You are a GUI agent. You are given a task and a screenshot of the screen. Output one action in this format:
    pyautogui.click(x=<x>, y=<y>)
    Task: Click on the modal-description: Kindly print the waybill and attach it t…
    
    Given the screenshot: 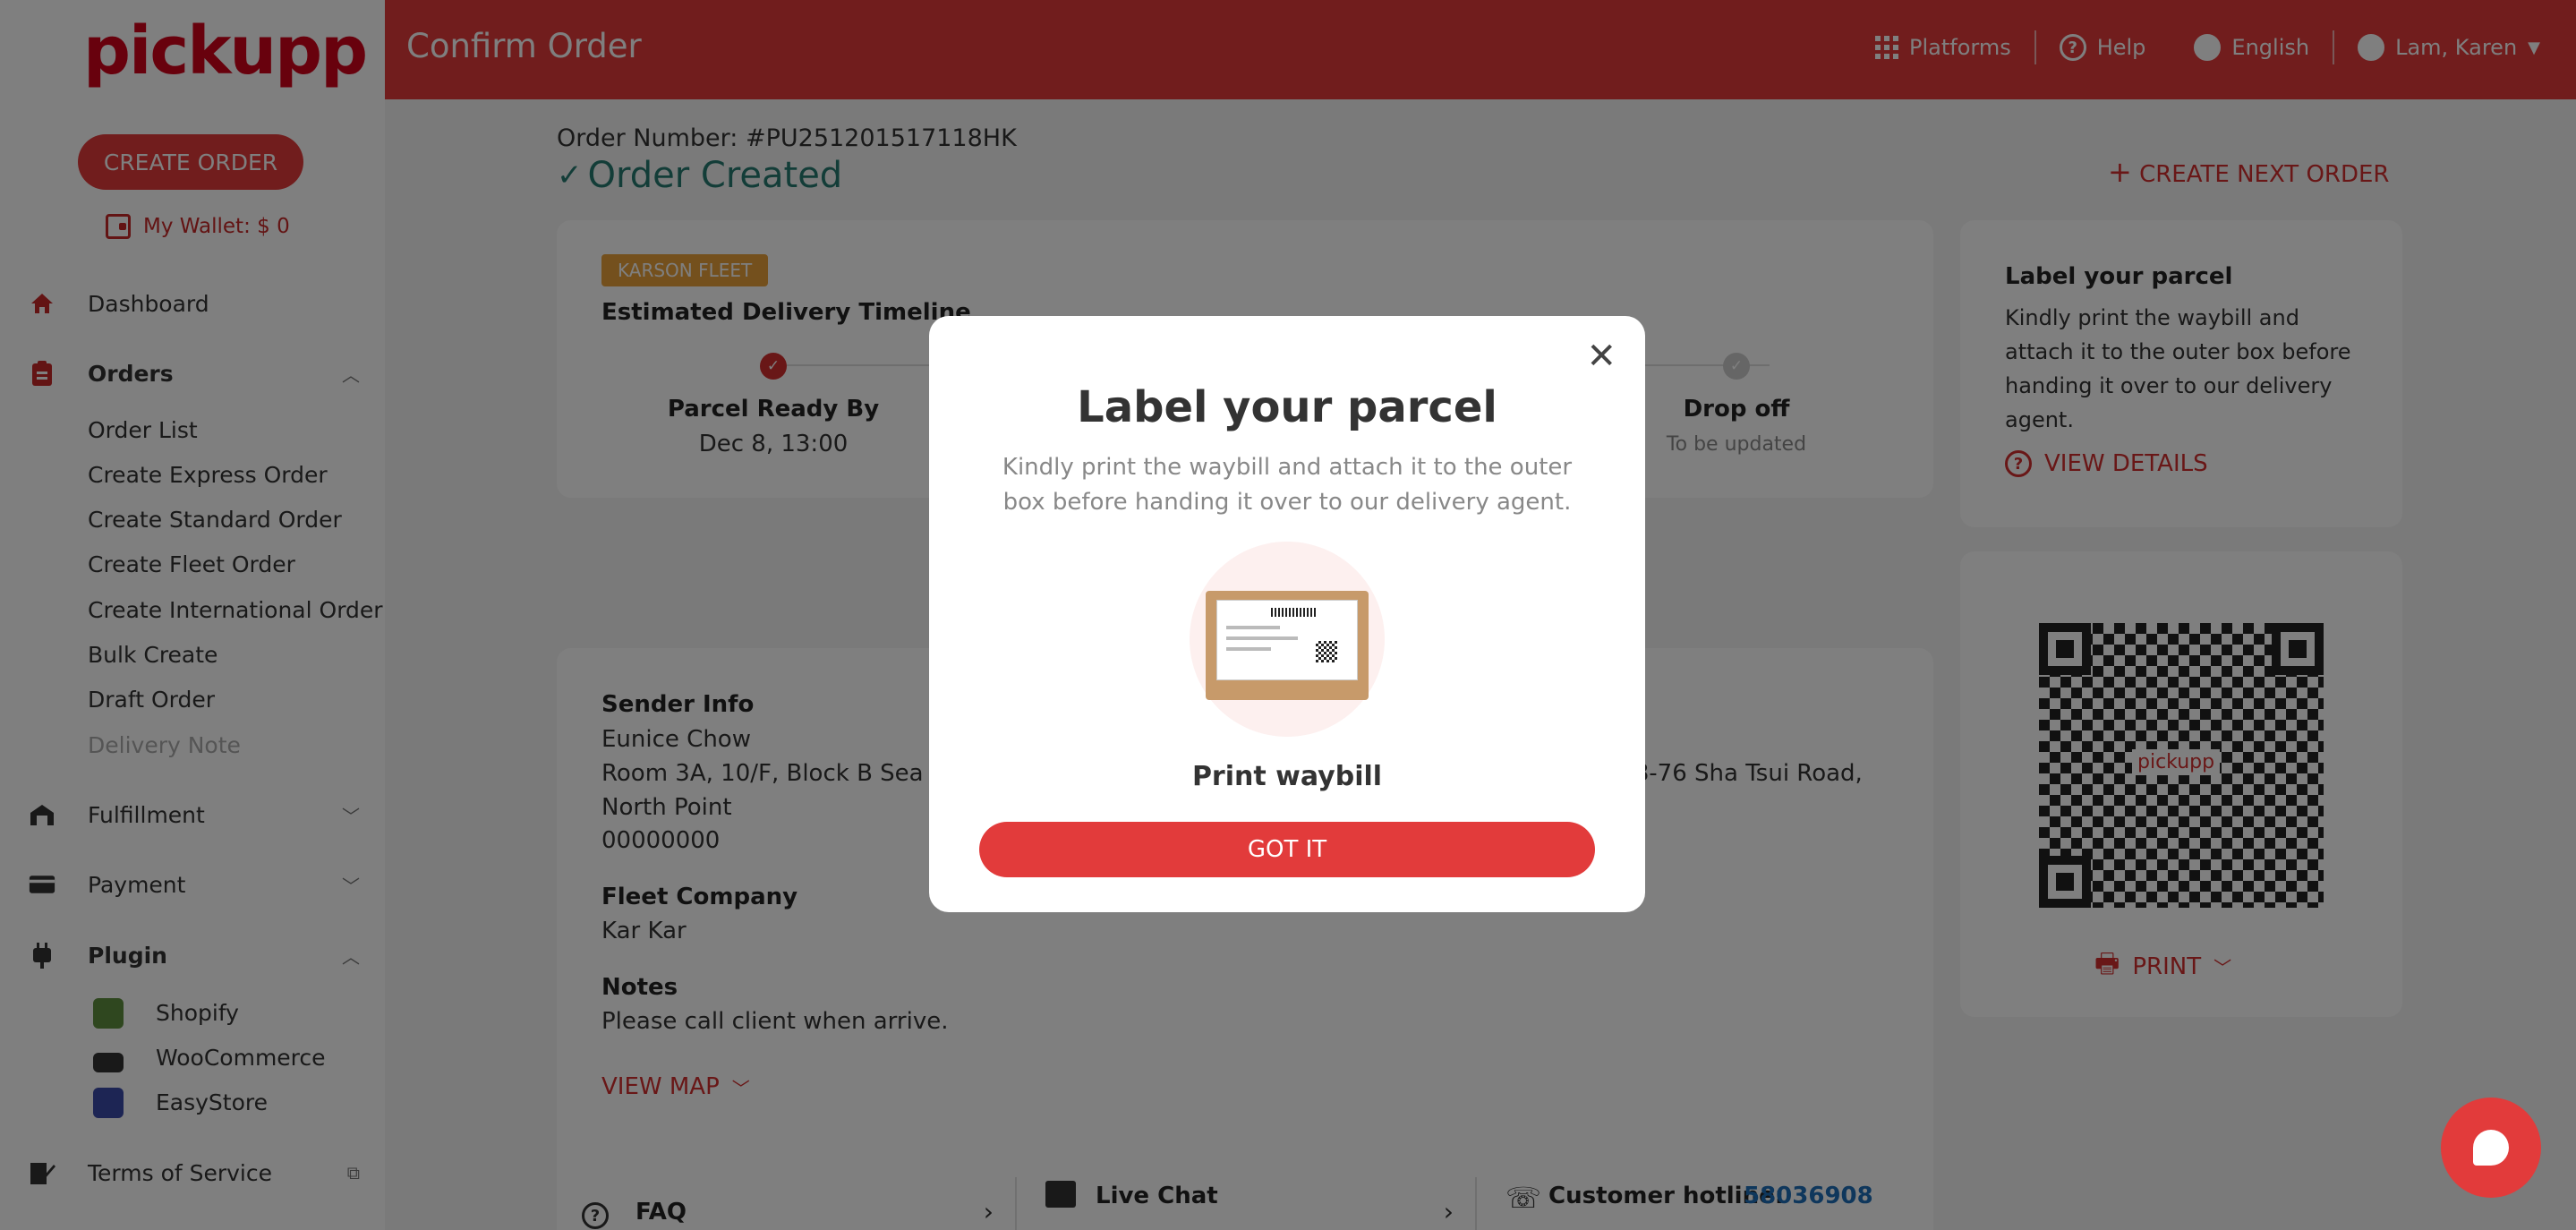 What is the action you would take?
    pyautogui.click(x=1287, y=485)
    